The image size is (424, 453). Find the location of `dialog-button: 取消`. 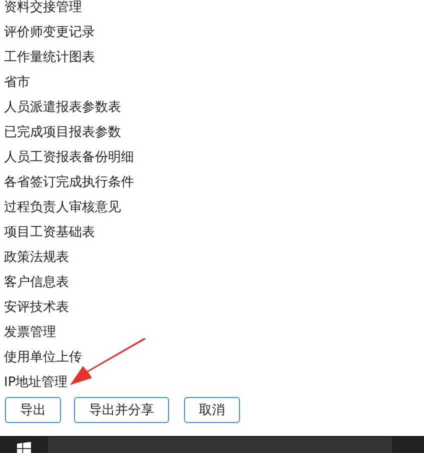

dialog-button: 取消 is located at coordinates (212, 410).